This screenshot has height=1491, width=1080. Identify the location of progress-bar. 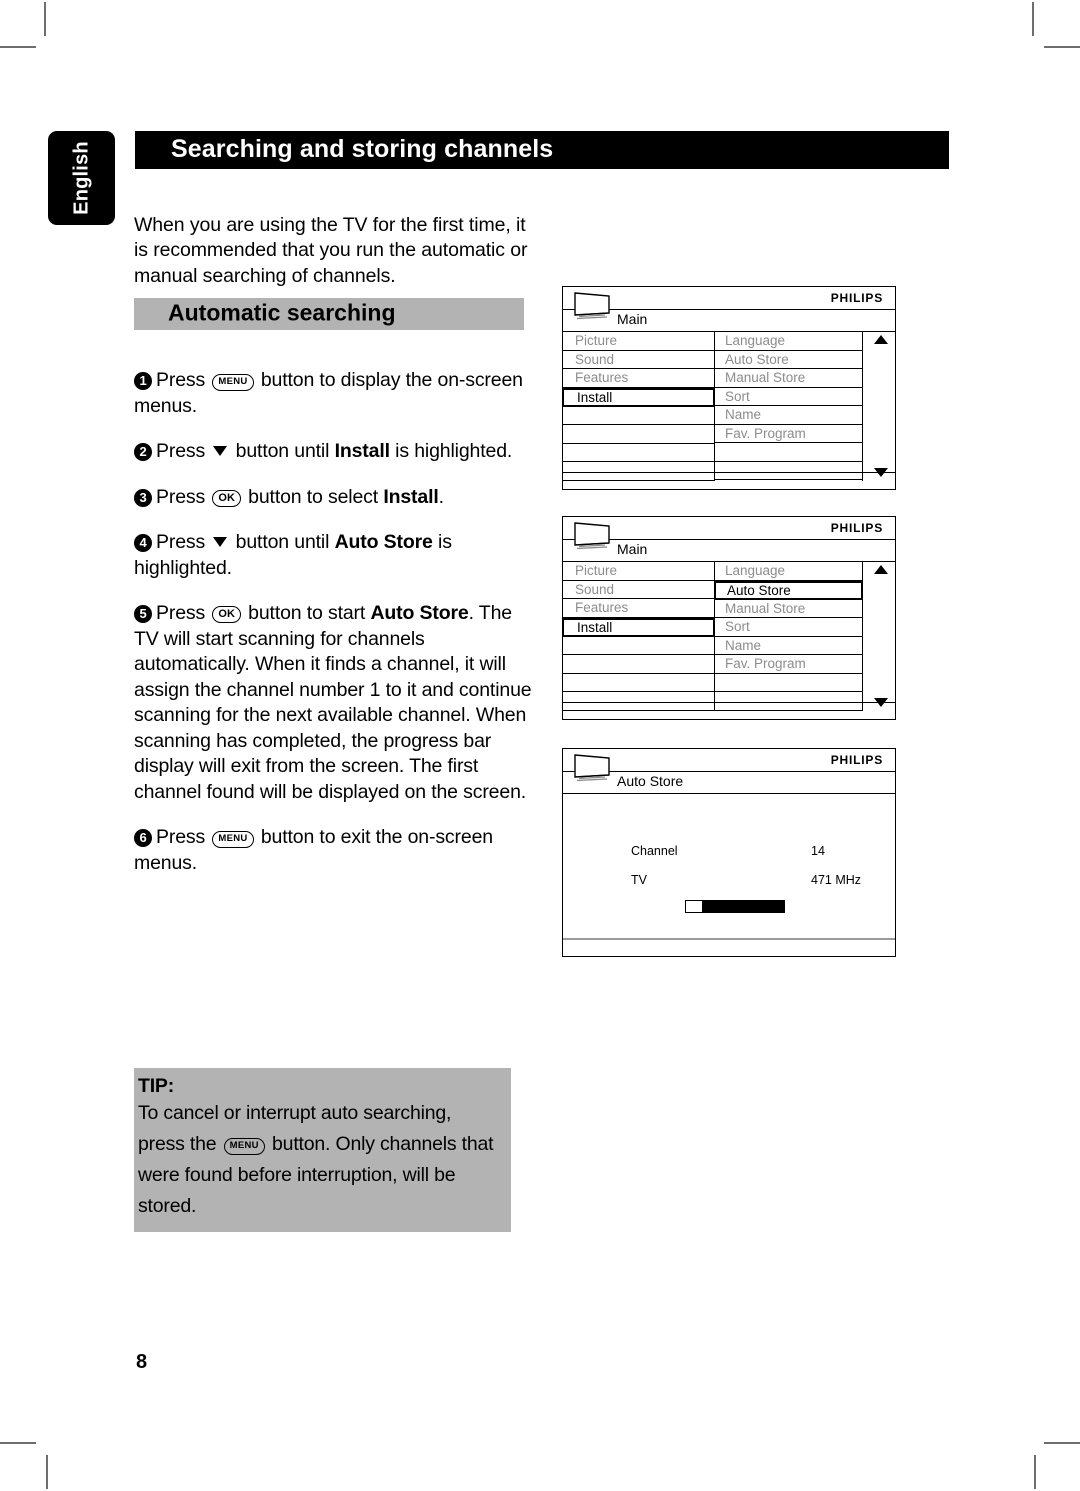
(735, 906).